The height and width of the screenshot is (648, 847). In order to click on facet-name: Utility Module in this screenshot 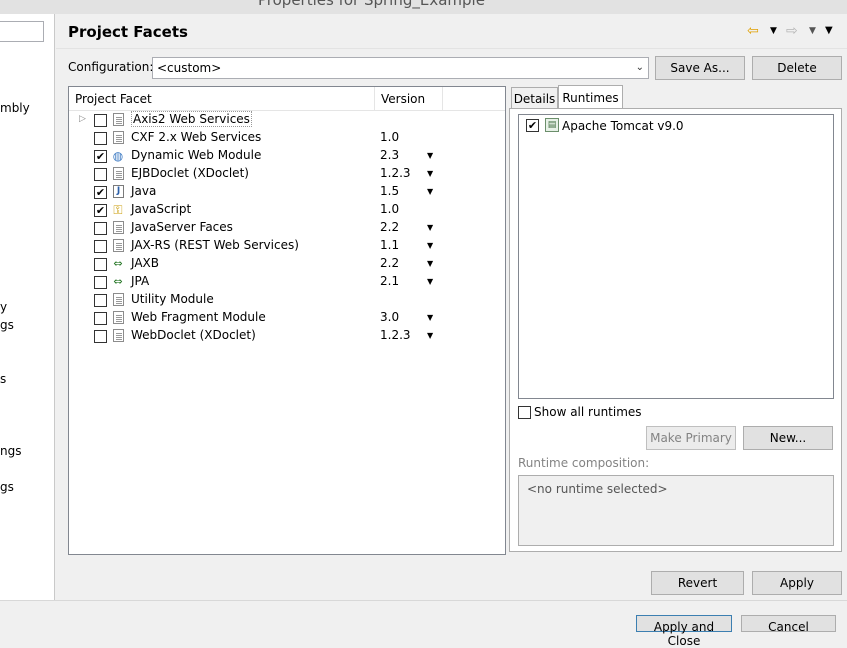, I will do `click(172, 299)`.